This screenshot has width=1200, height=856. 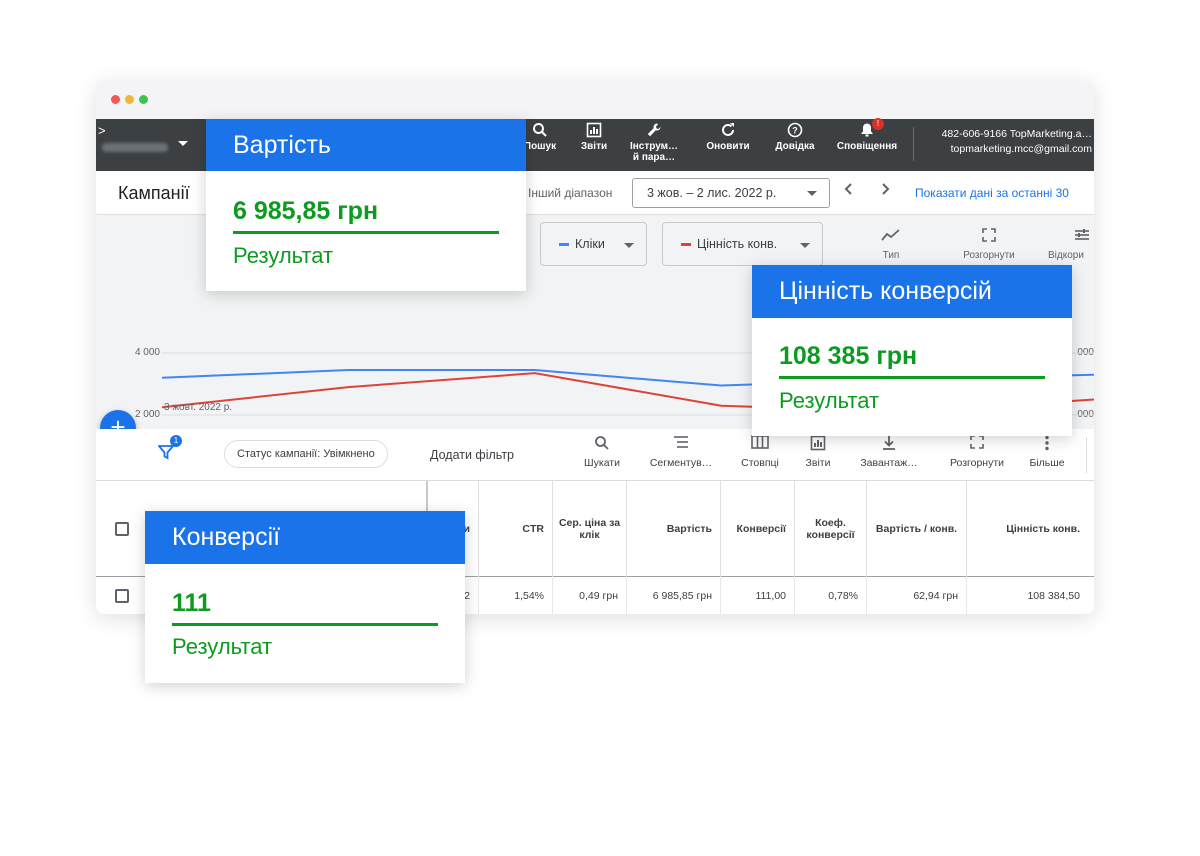 What do you see at coordinates (673, 529) in the screenshot?
I see `header-cost: Вартість` at bounding box center [673, 529].